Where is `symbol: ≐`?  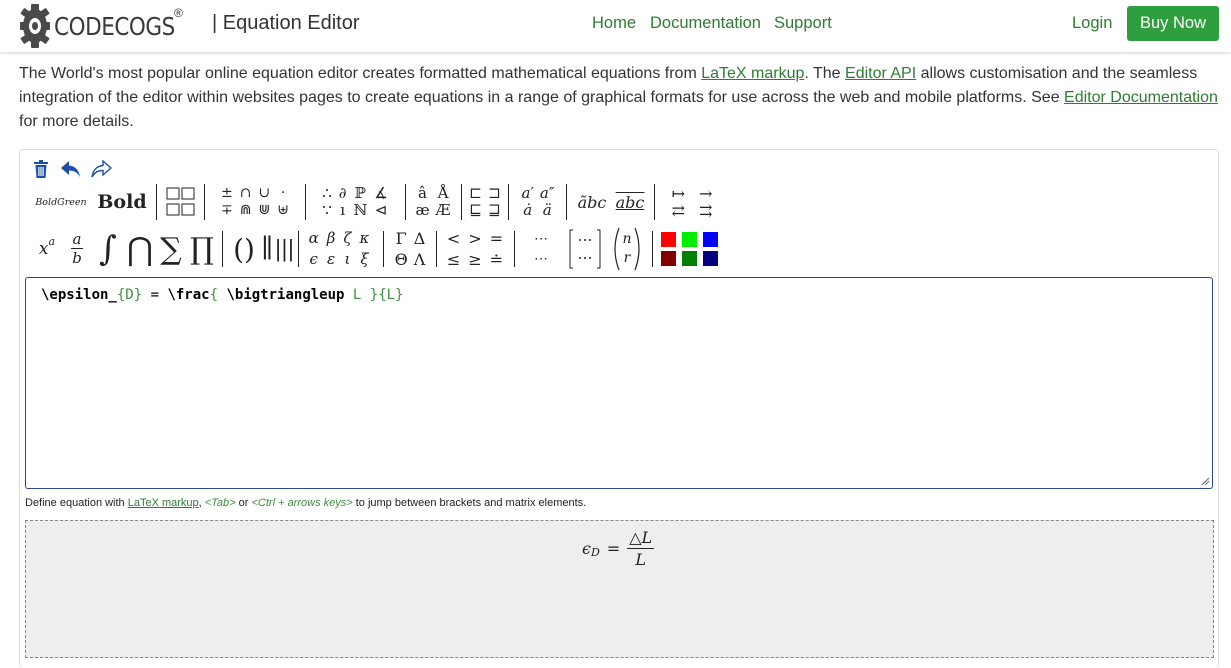
symbol: ≐ is located at coordinates (496, 259).